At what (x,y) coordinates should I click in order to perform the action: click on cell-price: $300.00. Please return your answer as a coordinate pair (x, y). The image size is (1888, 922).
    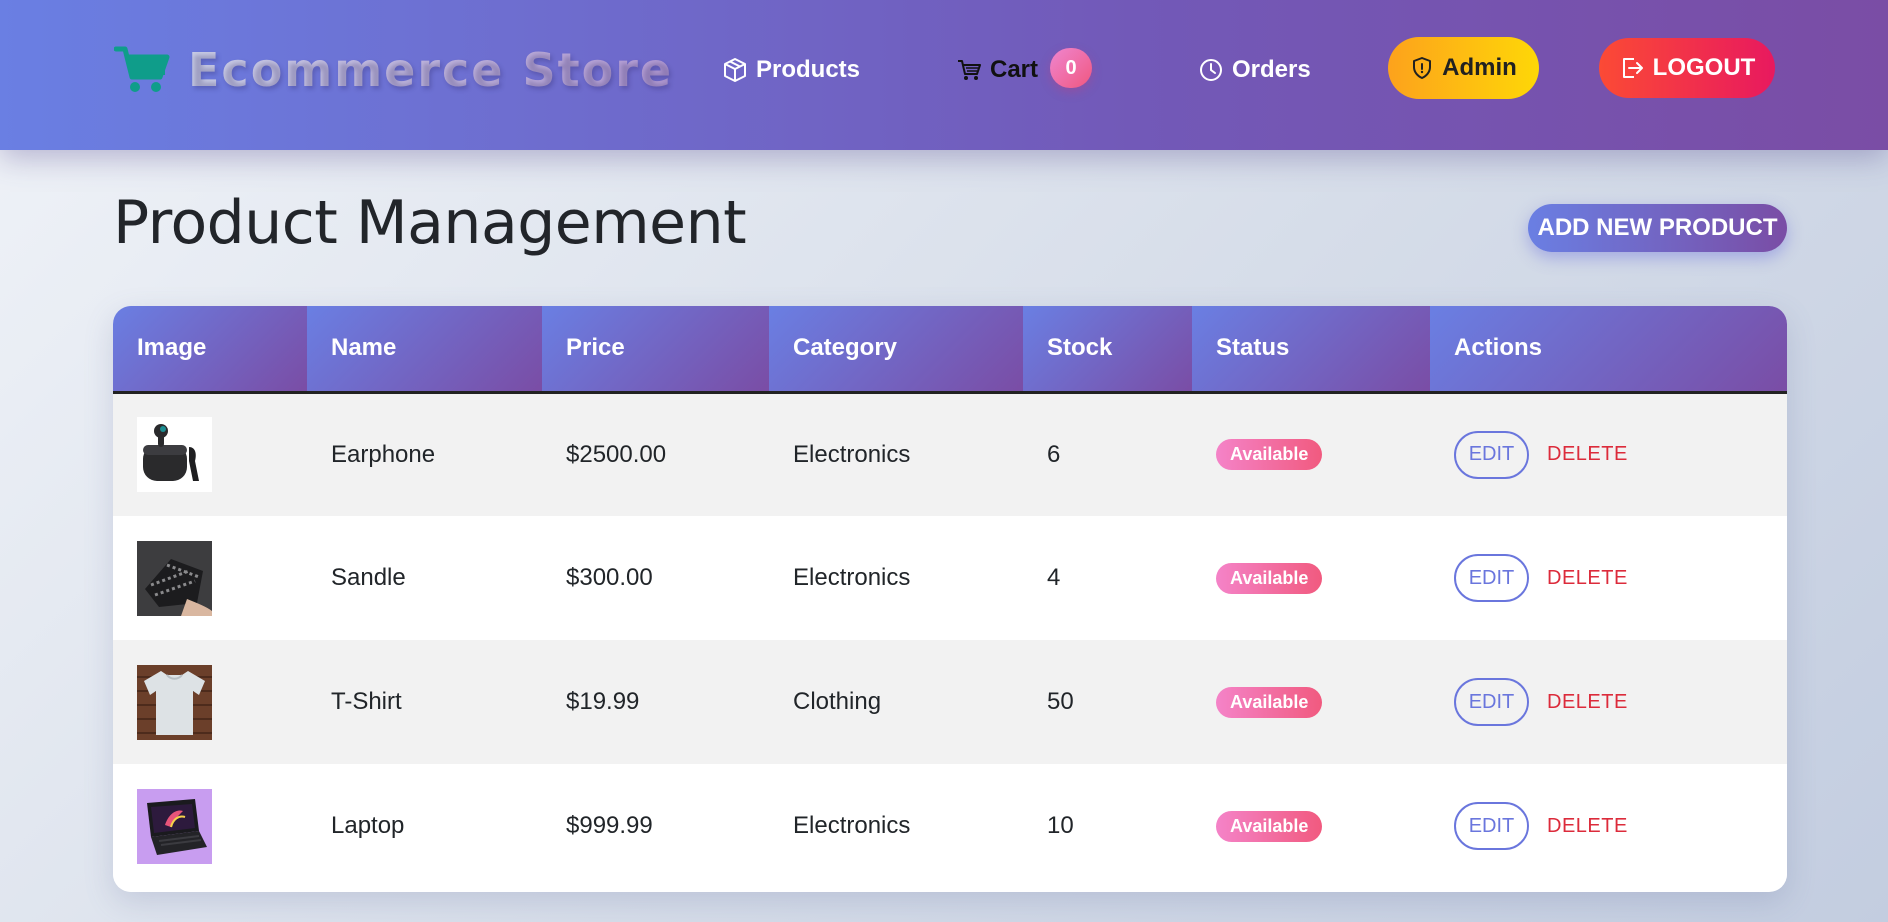
    Looking at the image, I should click on (655, 578).